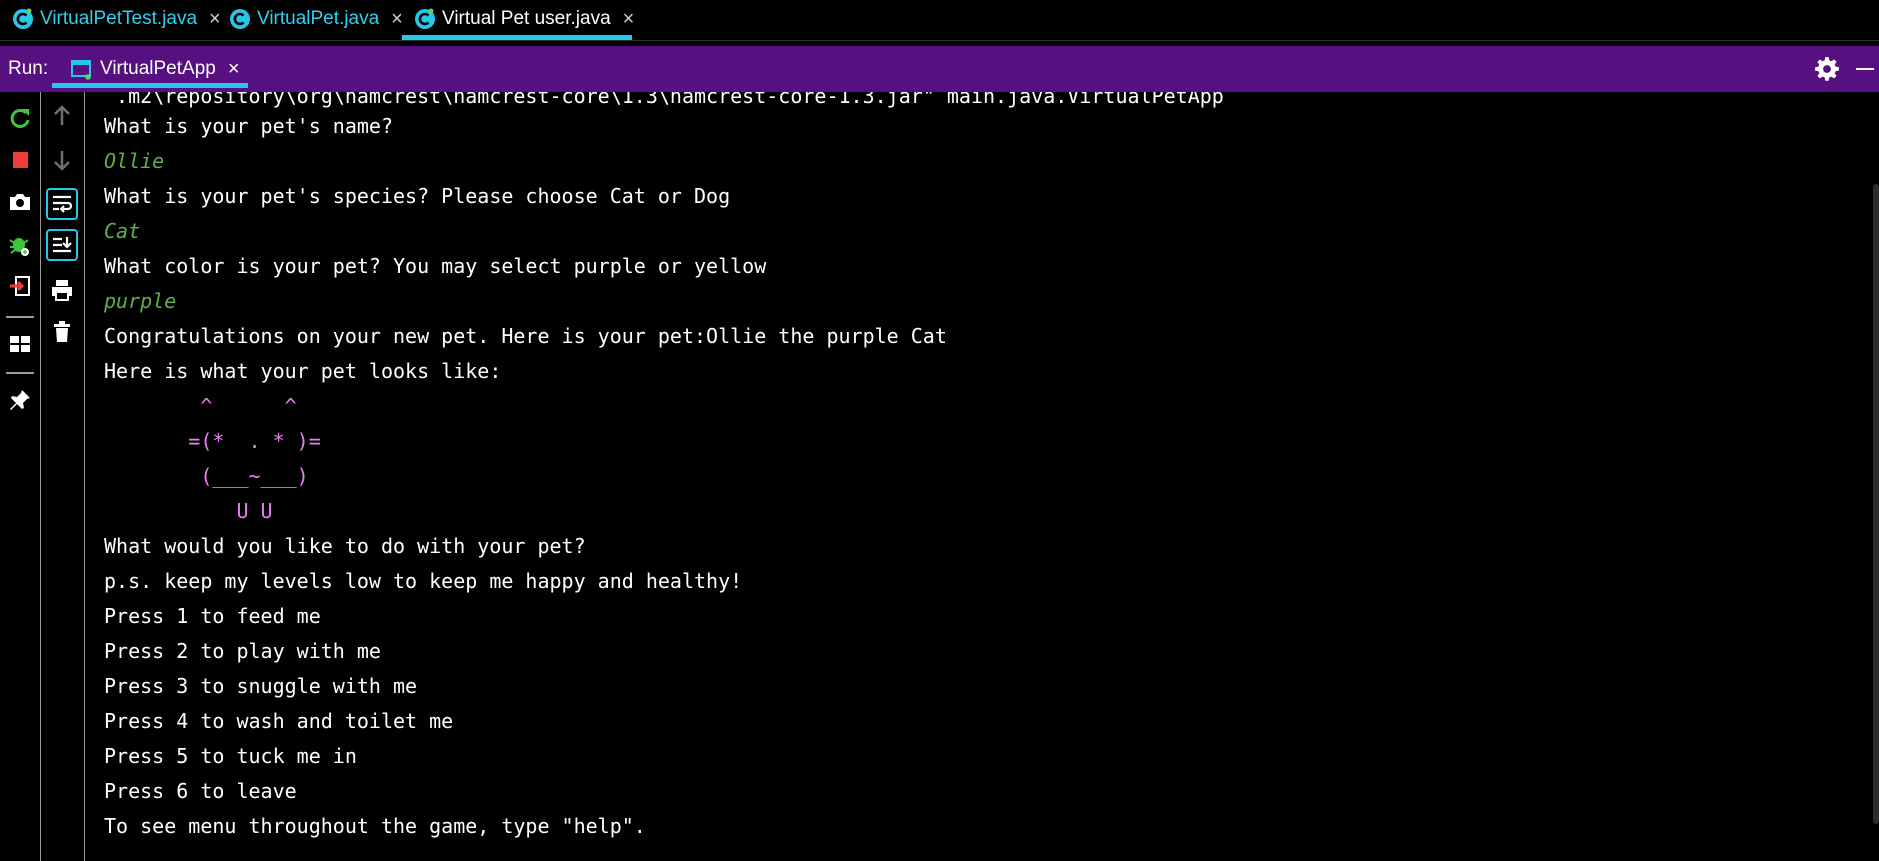 This screenshot has width=1879, height=861. What do you see at coordinates (20, 400) in the screenshot?
I see `pin-icon` at bounding box center [20, 400].